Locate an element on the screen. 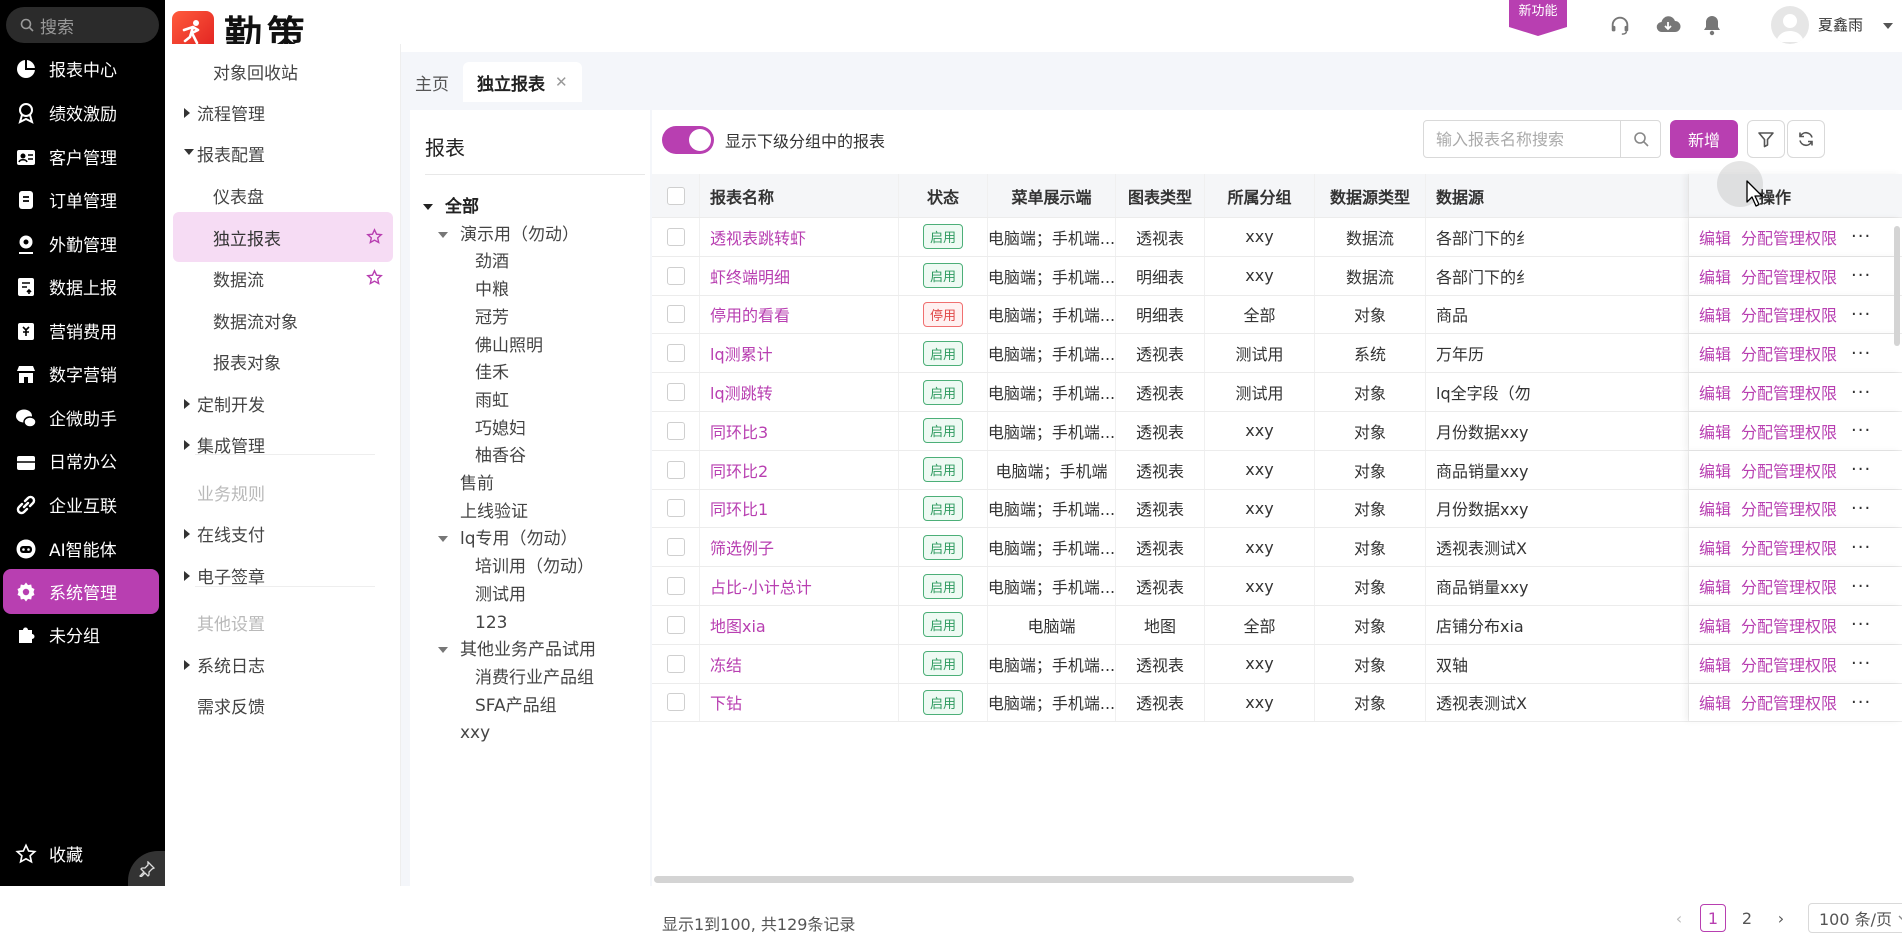  user-name: 夏鑫雨 is located at coordinates (1840, 24).